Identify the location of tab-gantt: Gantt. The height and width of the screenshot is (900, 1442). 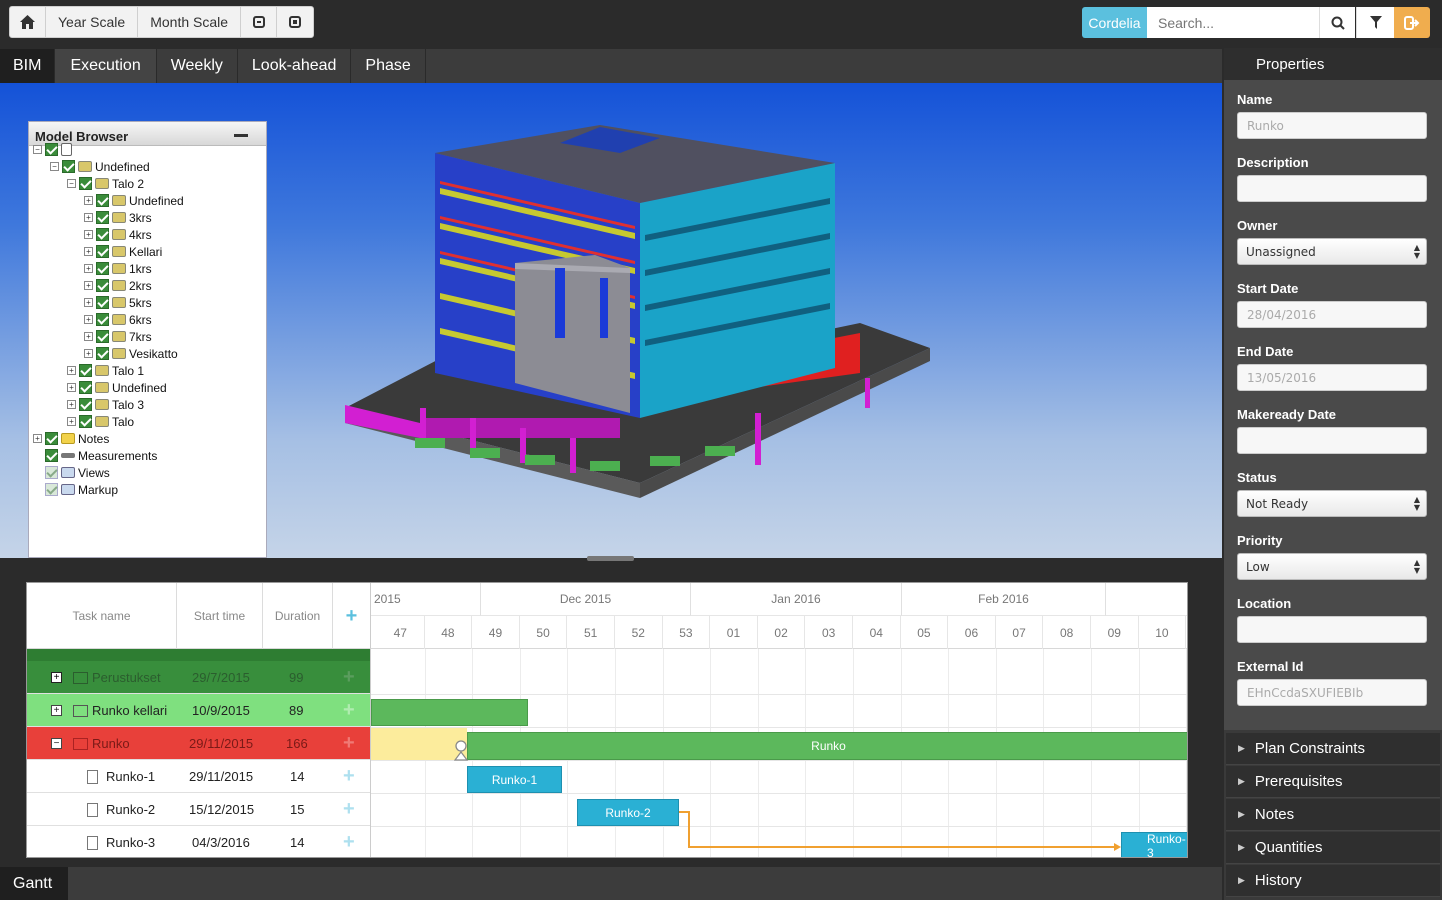
(34, 883).